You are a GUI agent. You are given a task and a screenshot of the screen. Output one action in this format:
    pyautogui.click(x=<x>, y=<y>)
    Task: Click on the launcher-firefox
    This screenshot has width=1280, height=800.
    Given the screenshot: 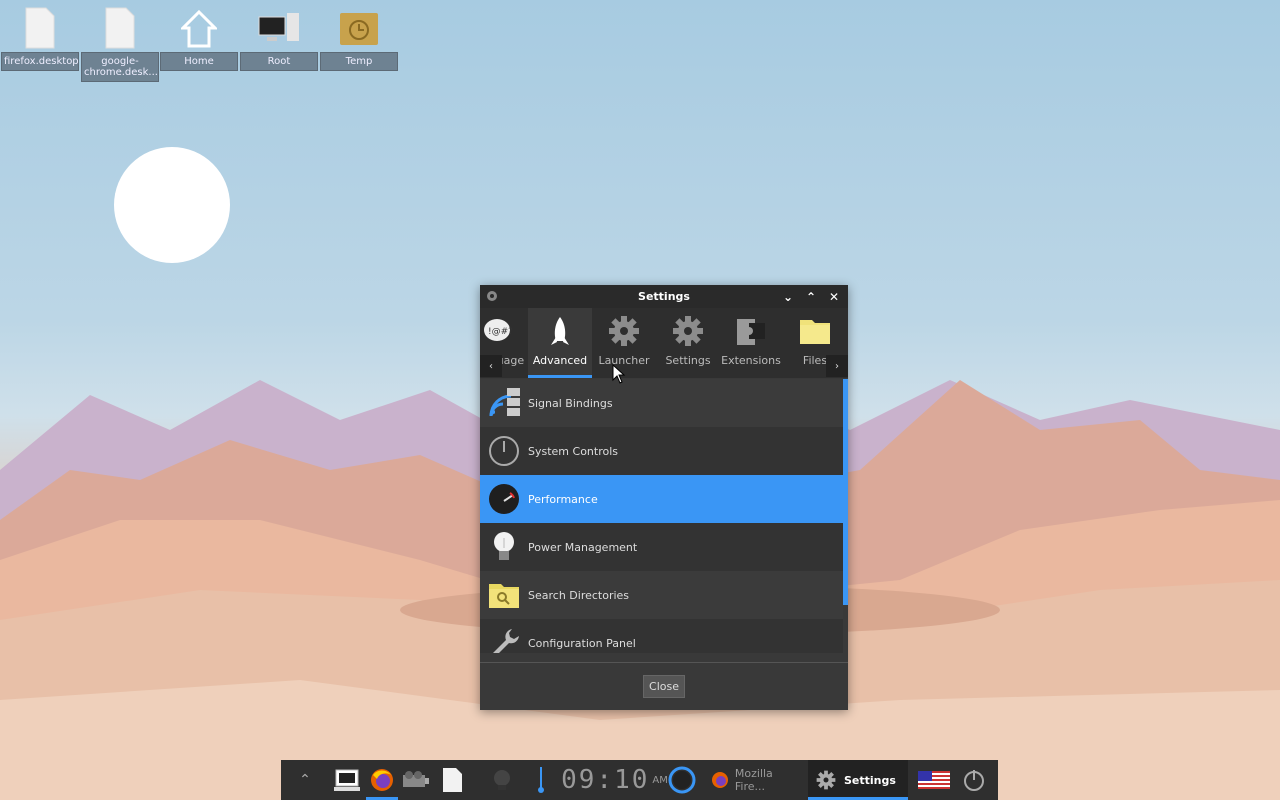 What is the action you would take?
    pyautogui.click(x=382, y=780)
    